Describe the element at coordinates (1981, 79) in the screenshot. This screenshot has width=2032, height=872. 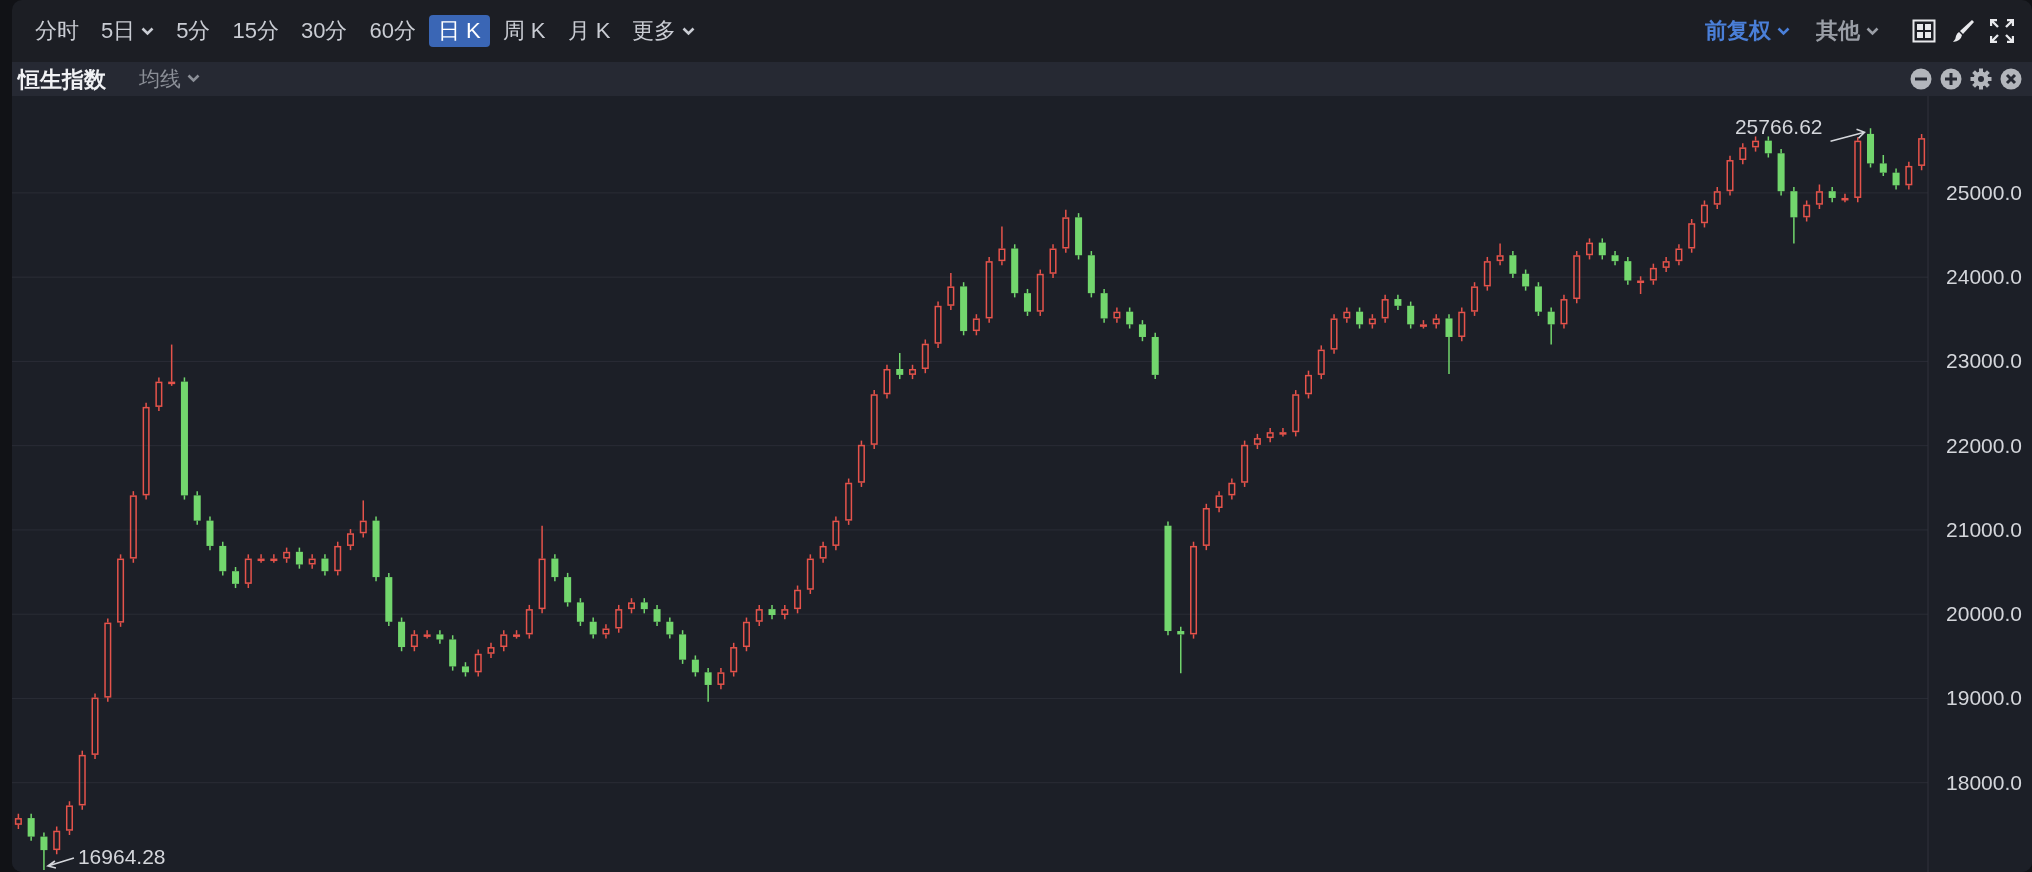
I see `settings-icon` at that location.